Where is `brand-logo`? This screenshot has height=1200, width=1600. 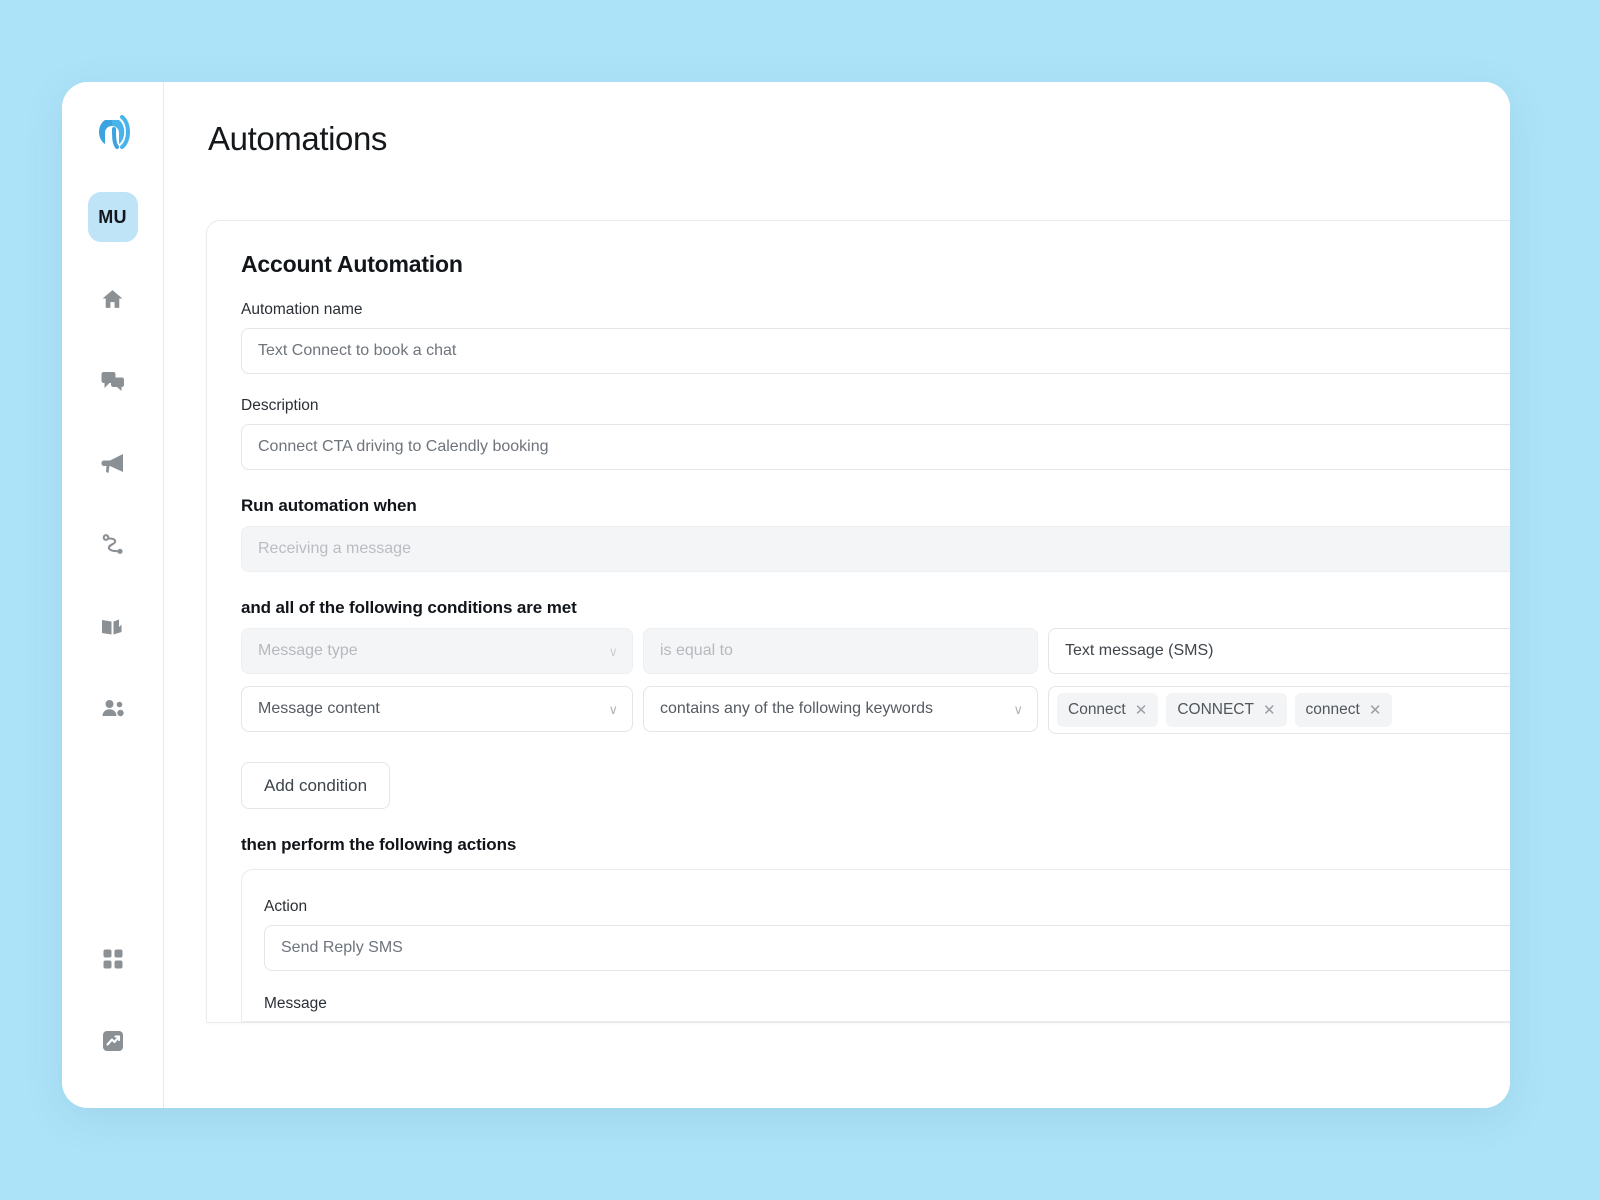 brand-logo is located at coordinates (113, 132).